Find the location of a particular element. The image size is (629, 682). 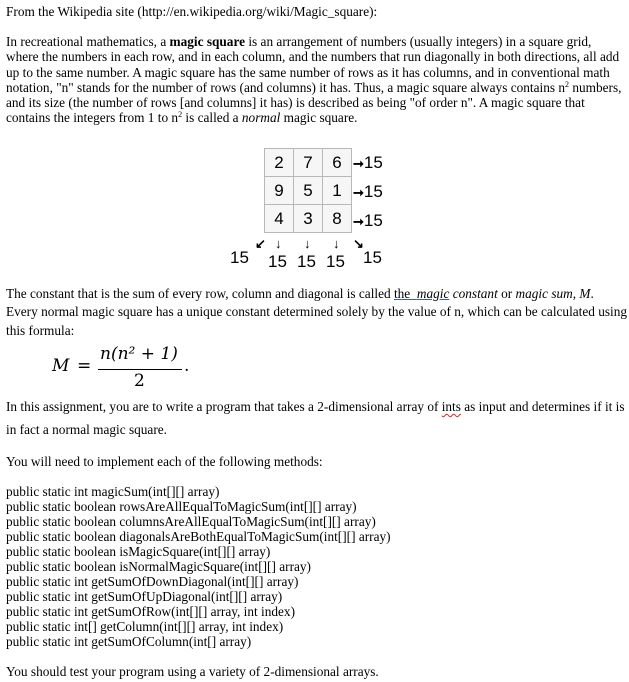

formula-period: . is located at coordinates (187, 366).